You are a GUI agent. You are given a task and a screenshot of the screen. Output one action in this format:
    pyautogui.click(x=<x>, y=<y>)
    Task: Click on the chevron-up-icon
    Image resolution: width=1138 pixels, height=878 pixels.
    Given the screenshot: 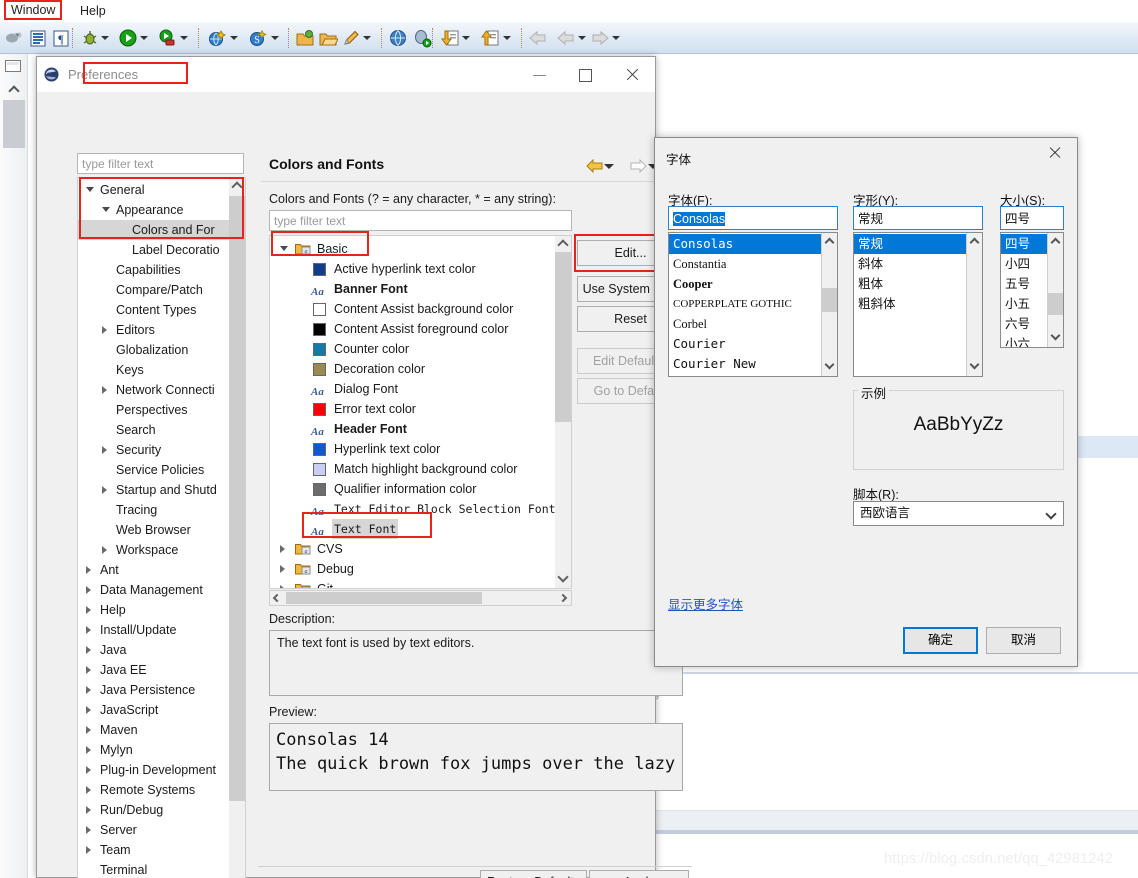 What is the action you would take?
    pyautogui.click(x=14, y=91)
    